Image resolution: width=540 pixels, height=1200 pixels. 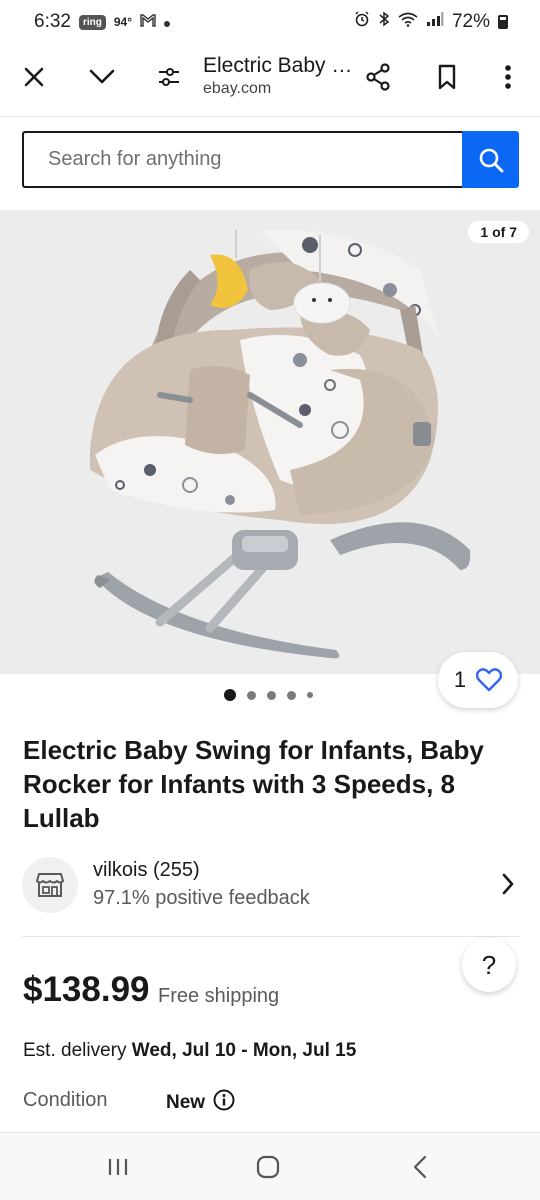 What do you see at coordinates (489, 680) in the screenshot?
I see `heart-icon` at bounding box center [489, 680].